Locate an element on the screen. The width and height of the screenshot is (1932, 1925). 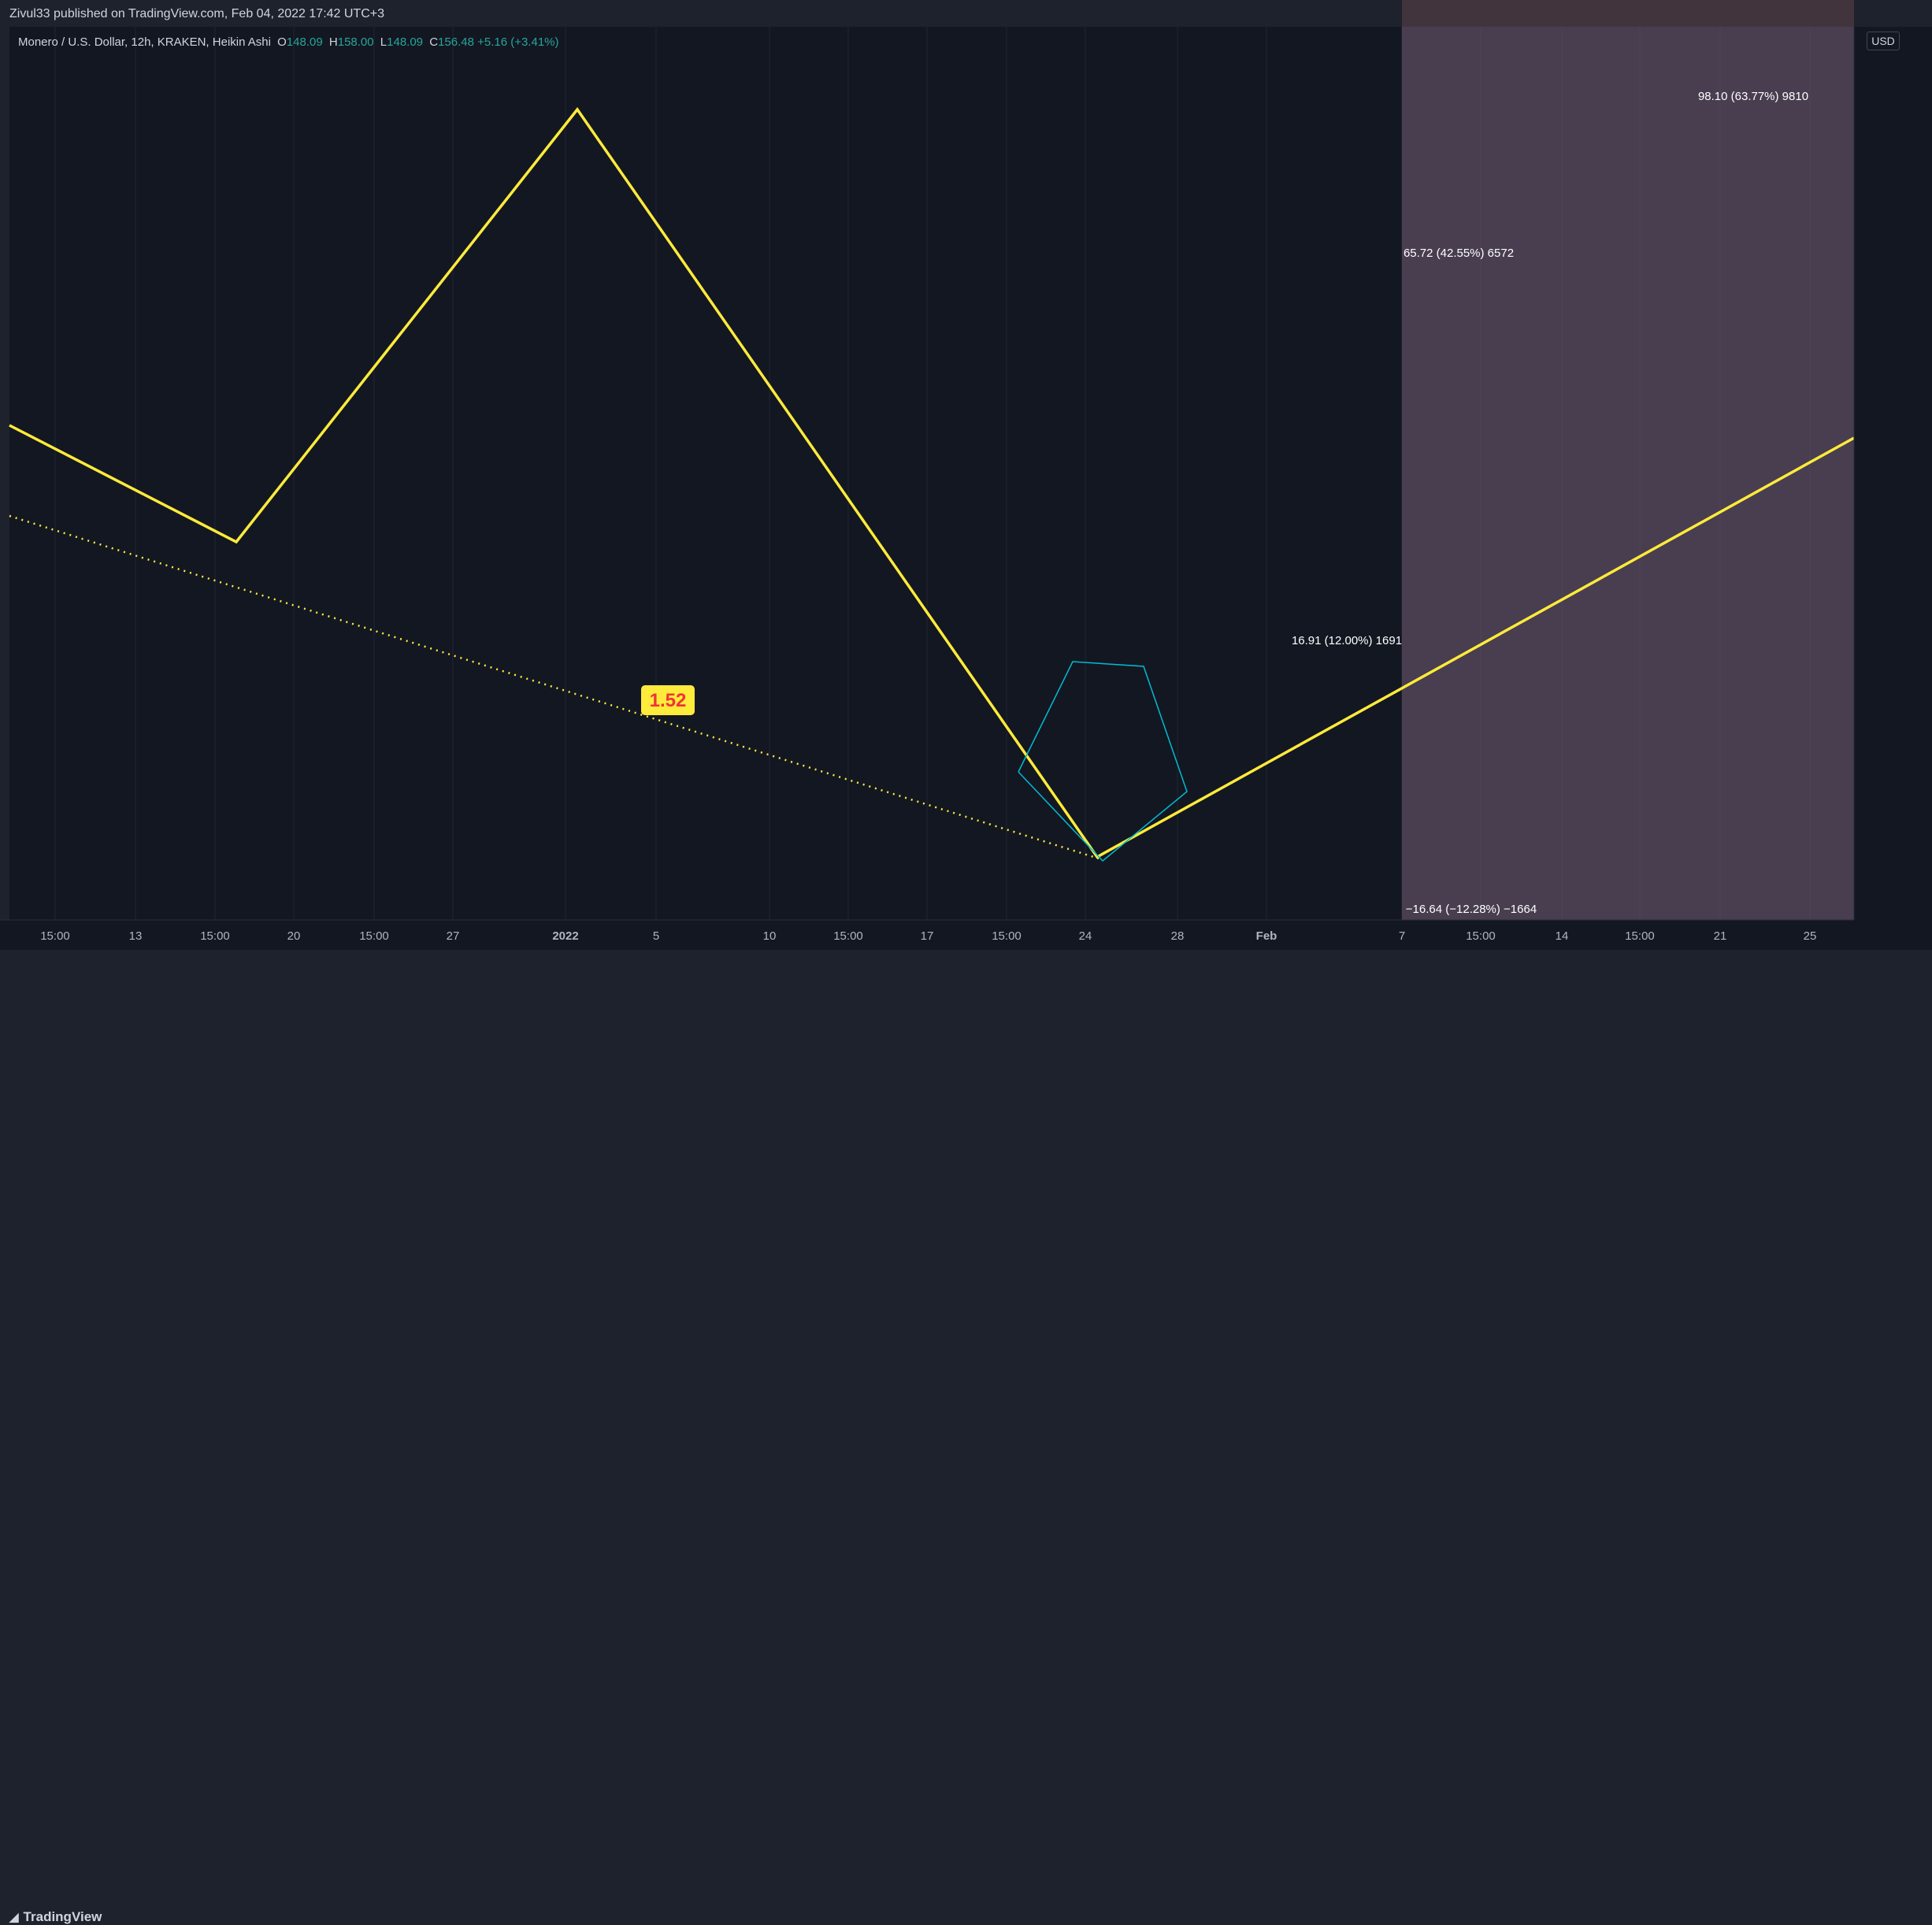
legend-high-value: 158.00 is located at coordinates (355, 42).